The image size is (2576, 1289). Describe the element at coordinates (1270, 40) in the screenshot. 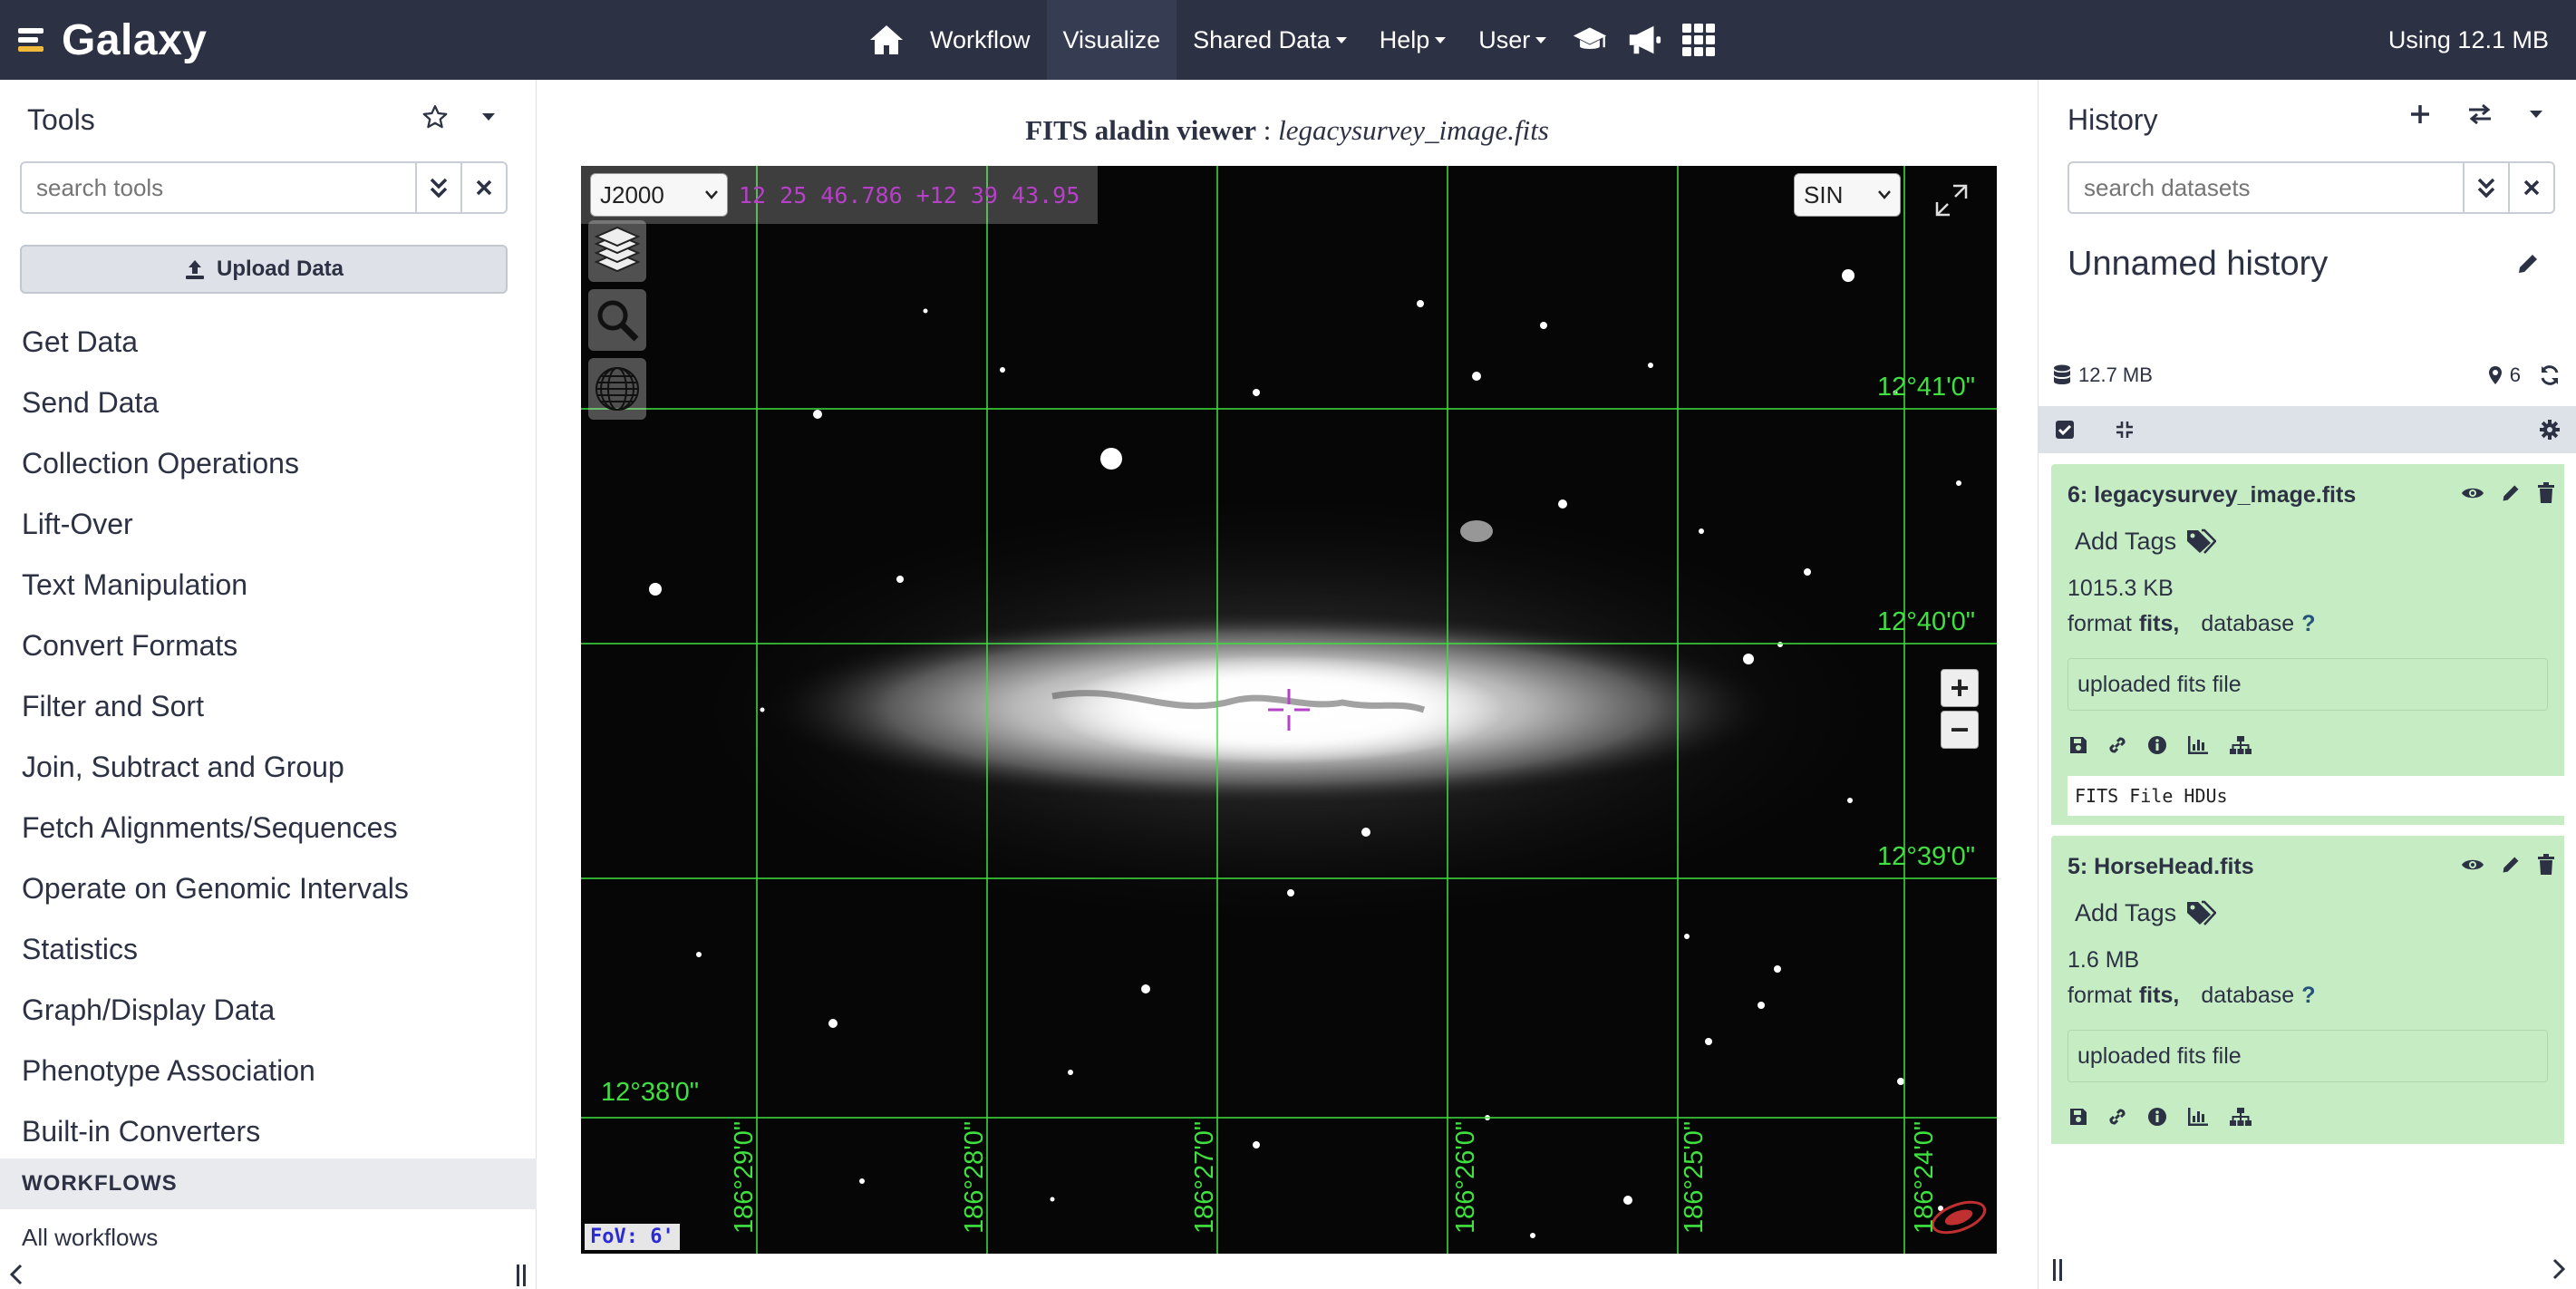

I see `nav-shared-data: Shared Data` at that location.